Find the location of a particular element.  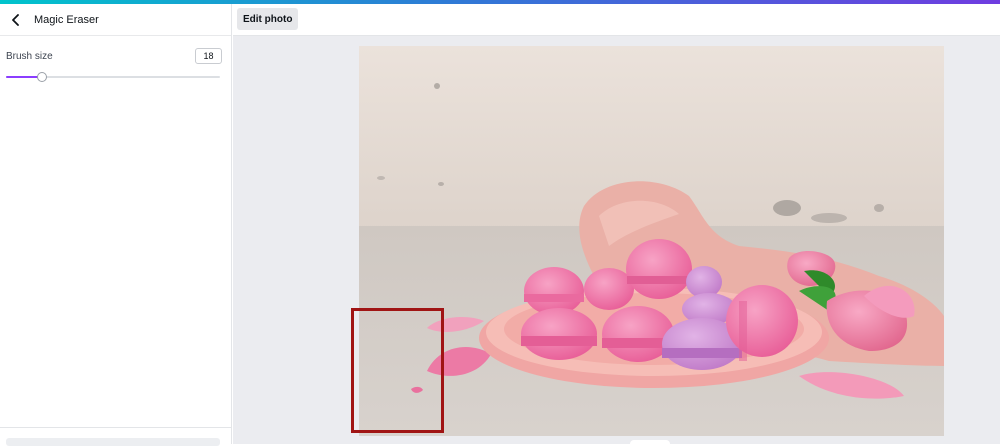

back-button is located at coordinates (16, 20).